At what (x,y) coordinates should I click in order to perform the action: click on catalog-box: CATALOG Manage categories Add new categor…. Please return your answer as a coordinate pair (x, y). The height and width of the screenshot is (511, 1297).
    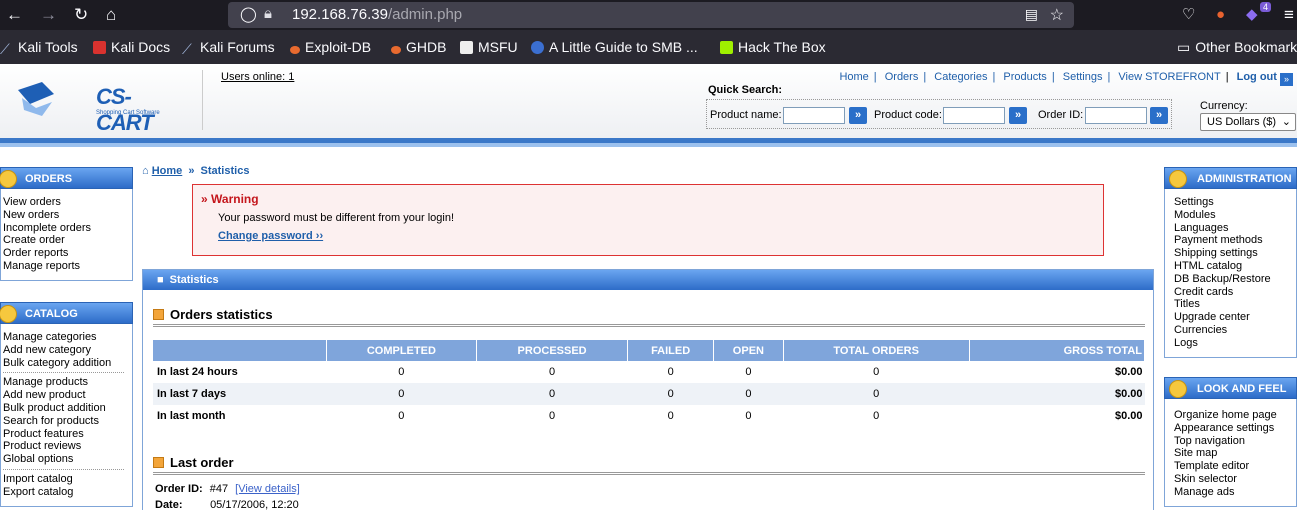
    Looking at the image, I should click on (66, 404).